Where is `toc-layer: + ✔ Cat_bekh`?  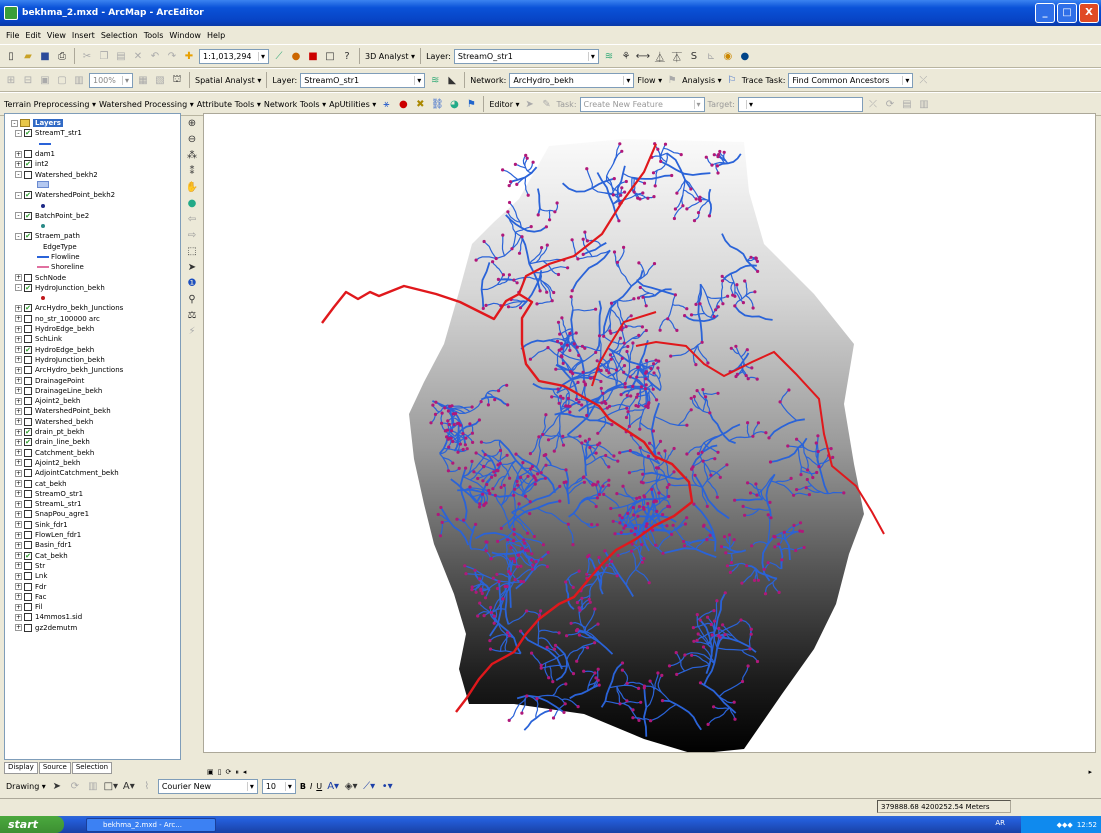
toc-layer: + ✔ Cat_bekh is located at coordinates (95, 555).